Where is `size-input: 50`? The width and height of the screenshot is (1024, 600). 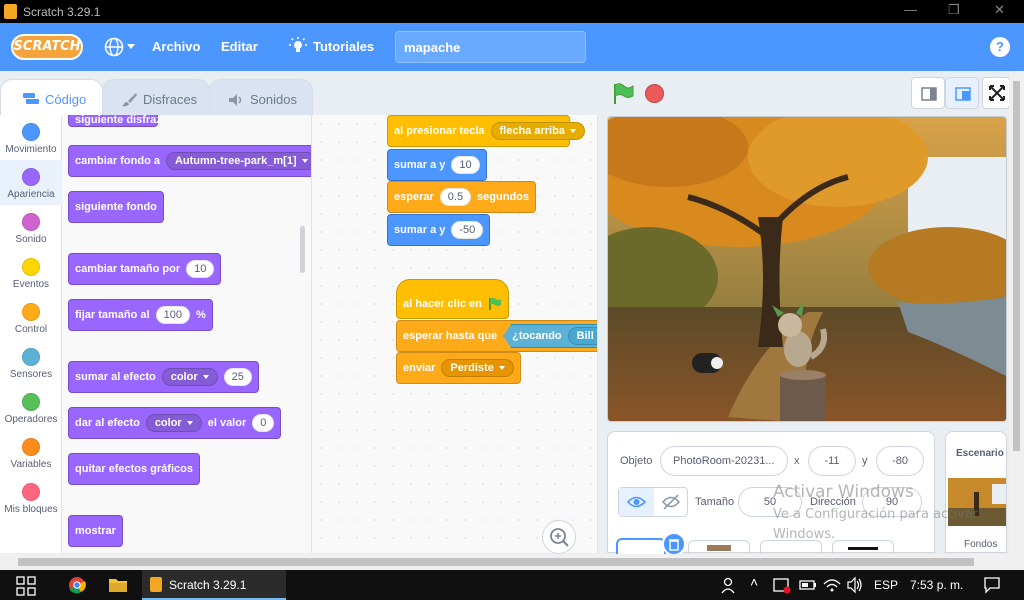 size-input: 50 is located at coordinates (770, 502).